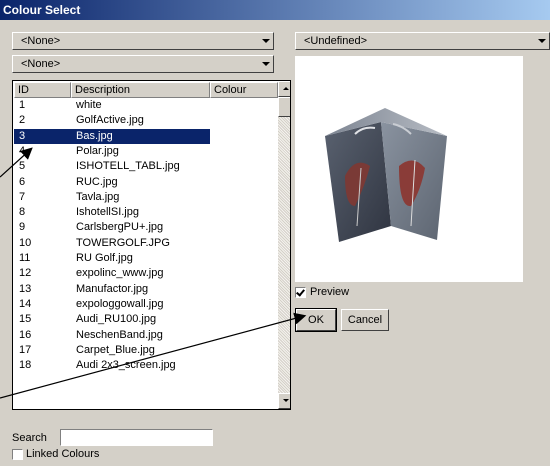  I want to click on row-description: ISHOTELL_TABL.jpg, so click(128, 166).